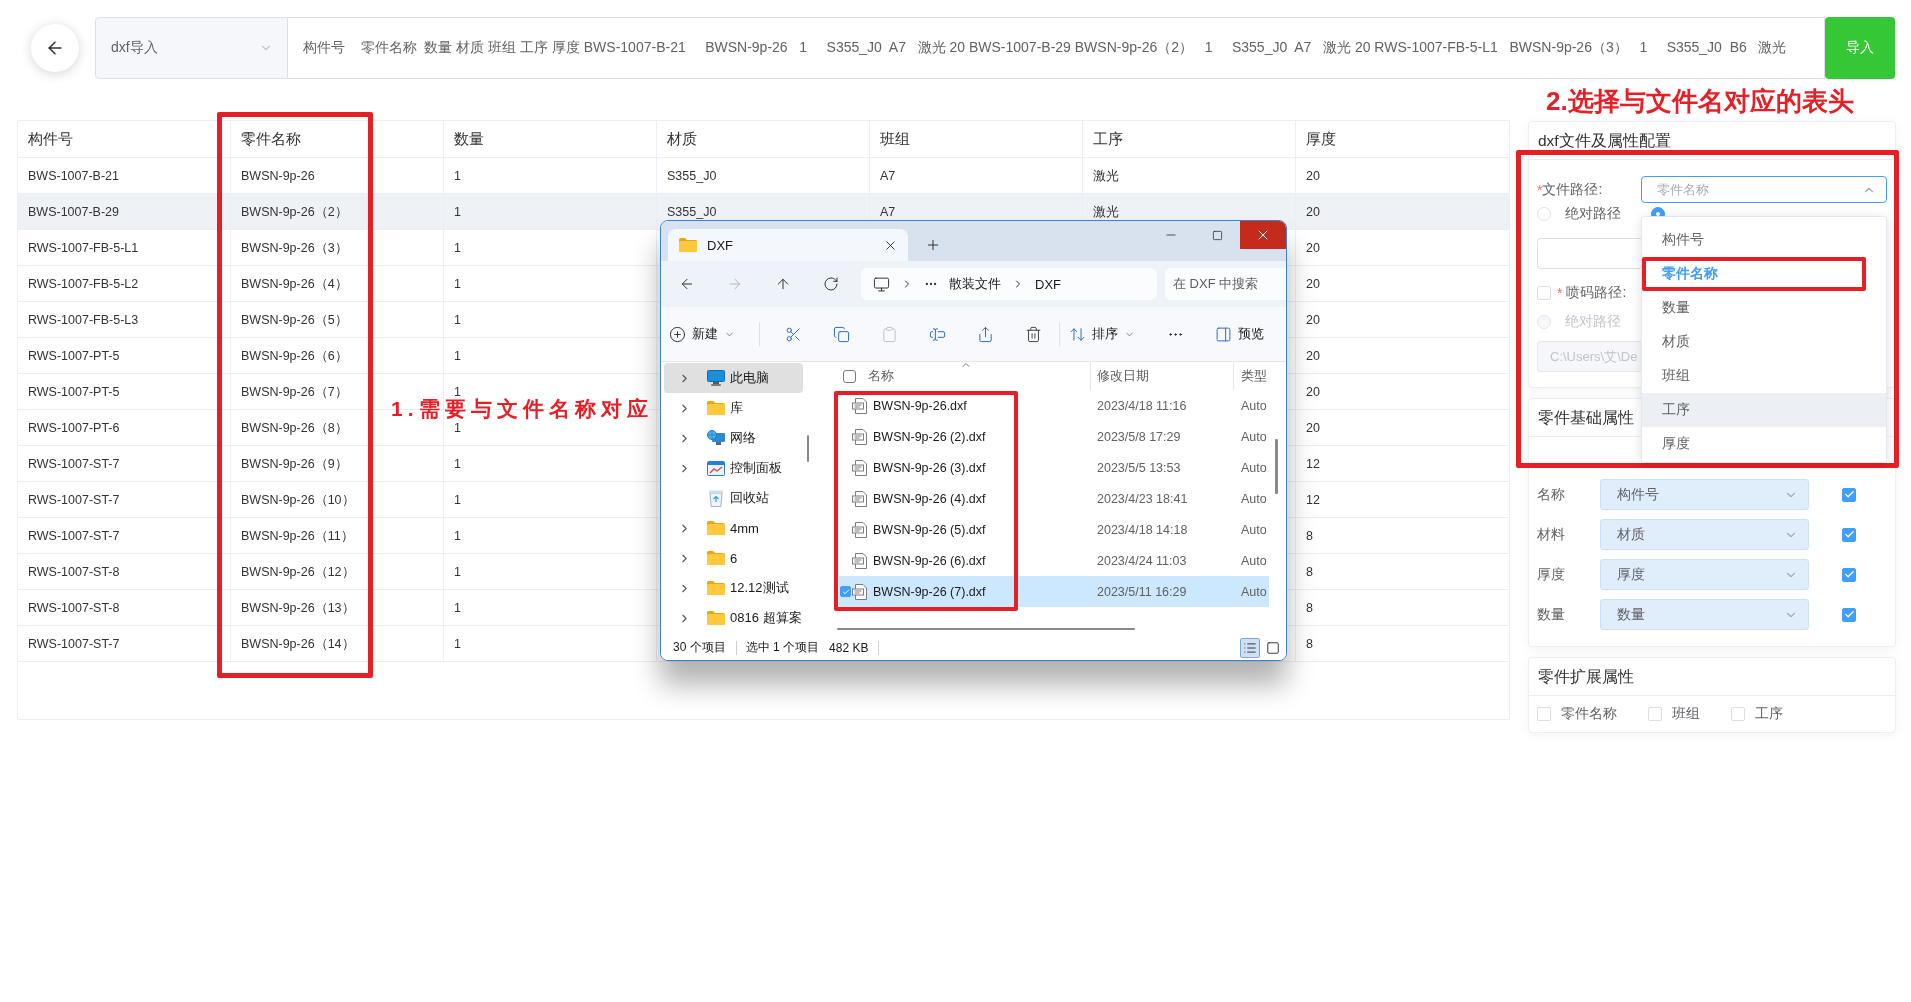 The height and width of the screenshot is (1002, 1911). Describe the element at coordinates (733, 618) in the screenshot. I see `nav-item: 0816 超算案` at that location.